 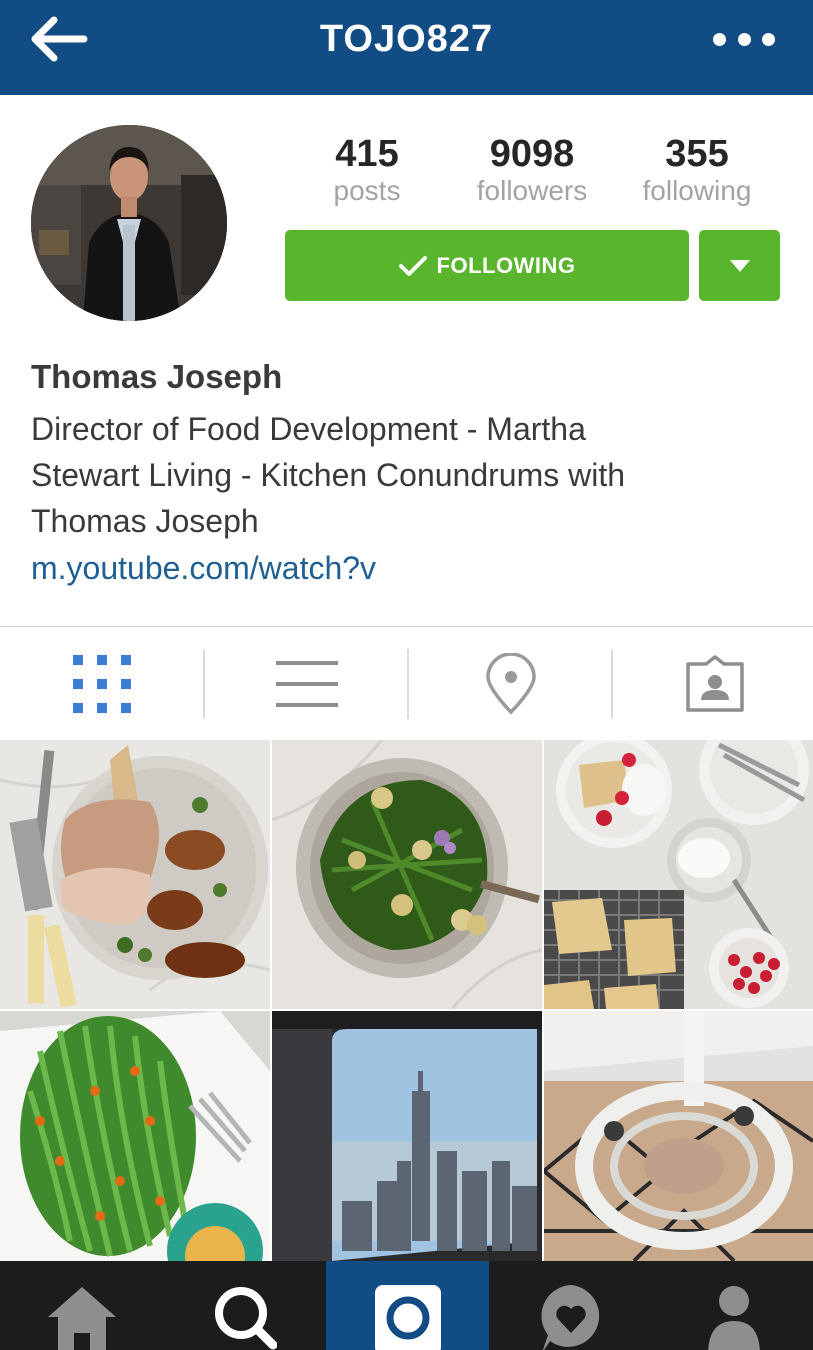 I want to click on photo-roast-pork, so click(x=135, y=874).